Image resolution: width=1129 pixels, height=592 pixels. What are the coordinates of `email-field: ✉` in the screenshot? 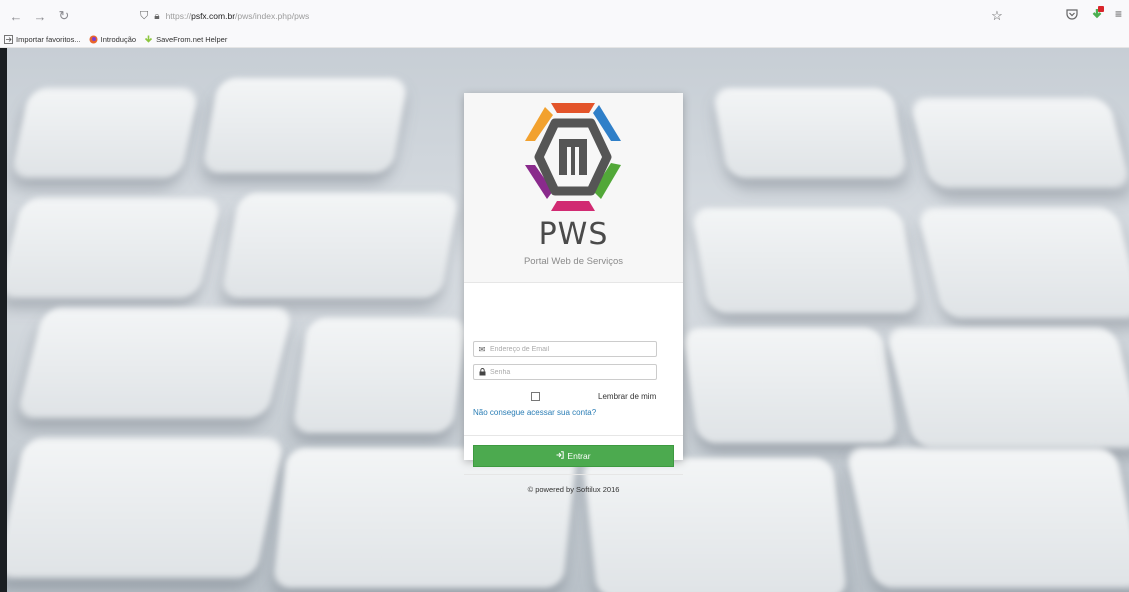 It's located at (565, 349).